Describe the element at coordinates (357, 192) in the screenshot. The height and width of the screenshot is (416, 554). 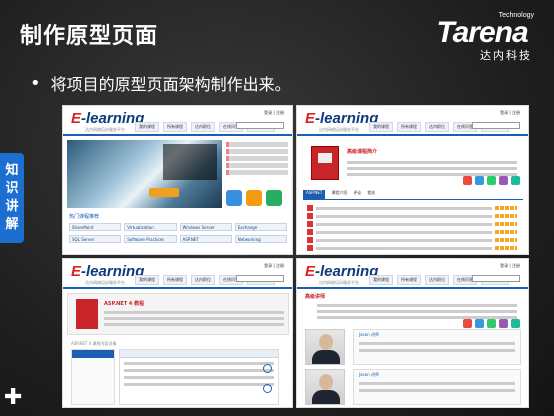
I see `course-tab: 评论` at that location.